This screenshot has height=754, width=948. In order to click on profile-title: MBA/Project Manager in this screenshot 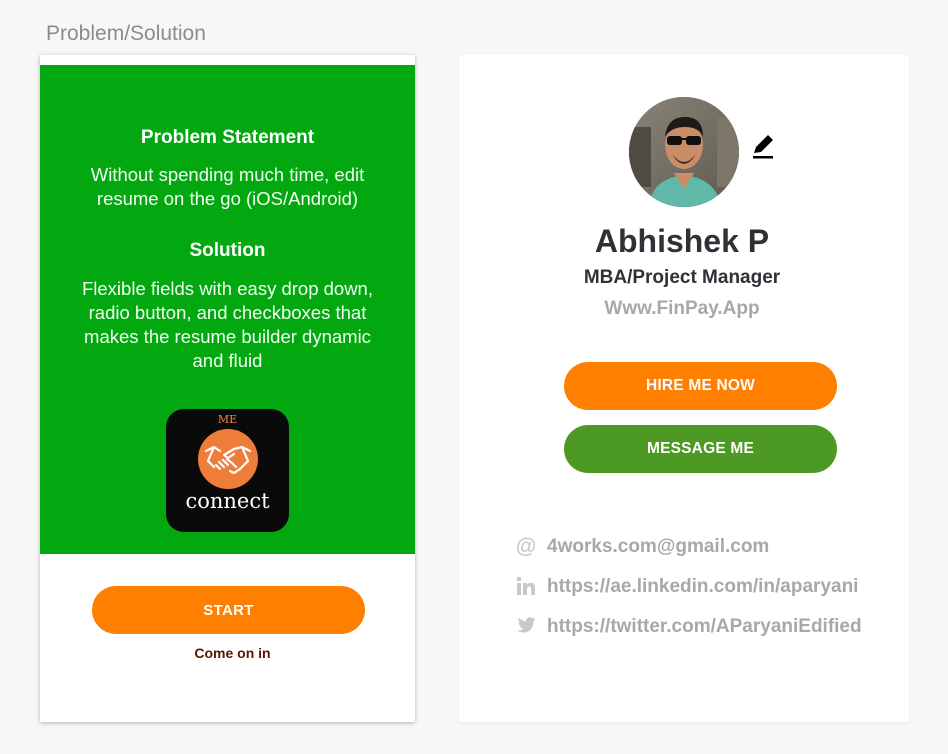, I will do `click(682, 277)`.